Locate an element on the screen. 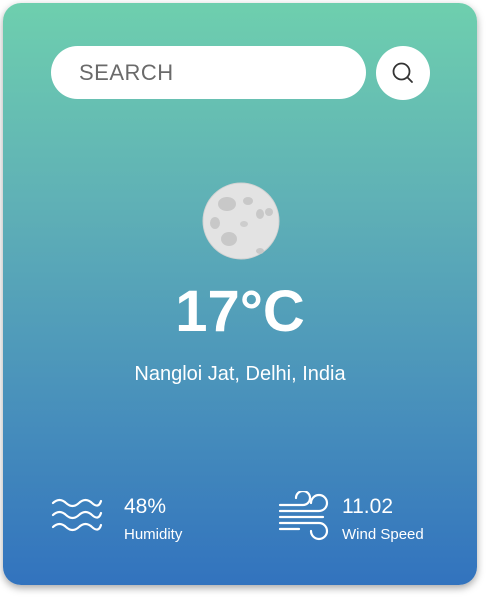 The height and width of the screenshot is (597, 487). moon-icon is located at coordinates (241, 221).